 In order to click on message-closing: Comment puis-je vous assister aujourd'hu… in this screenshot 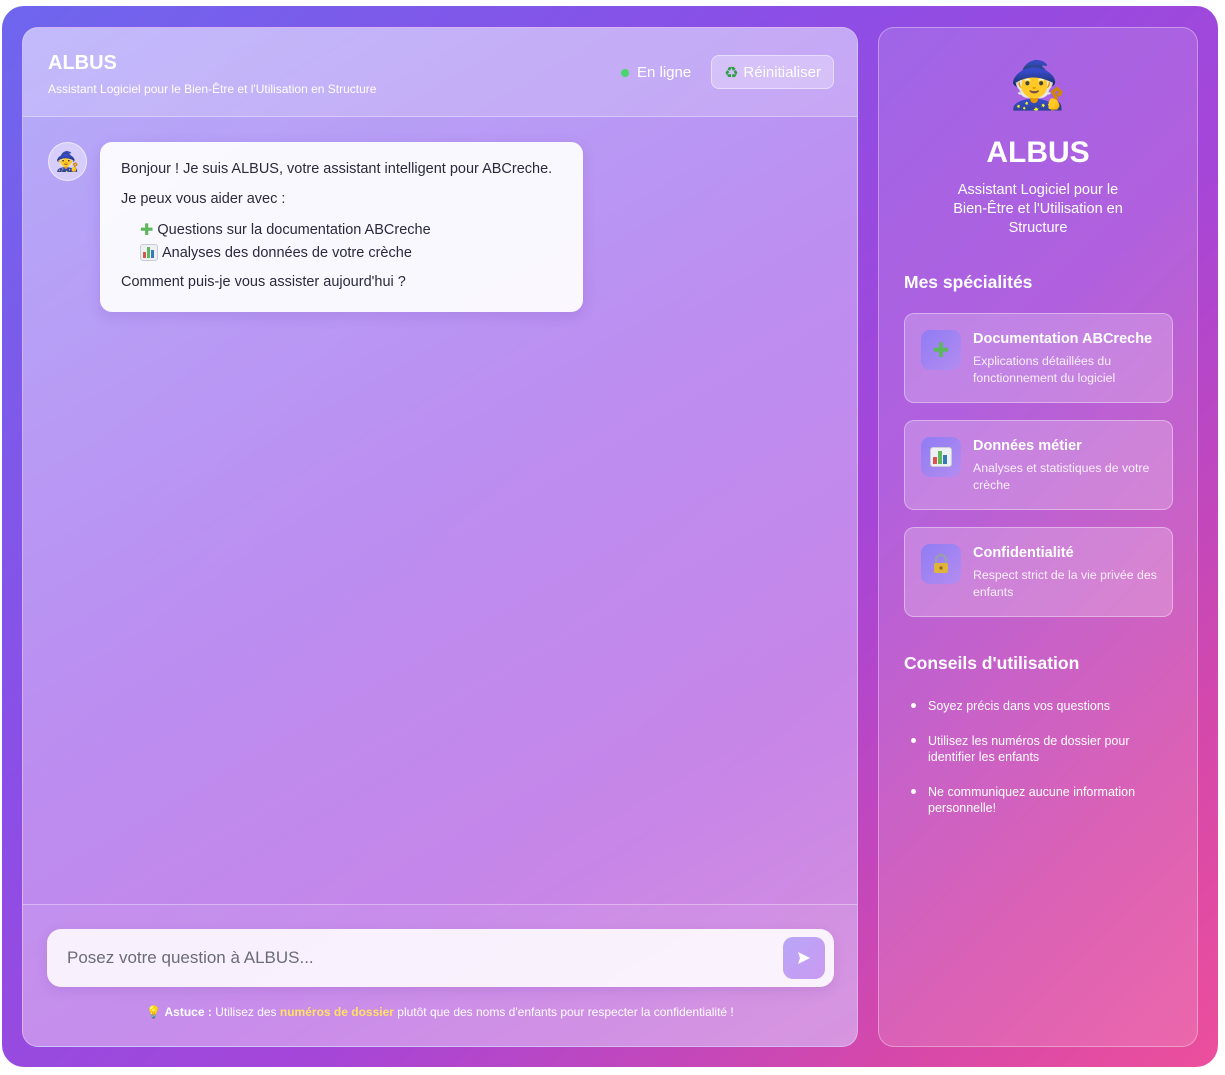, I will do `click(263, 282)`.